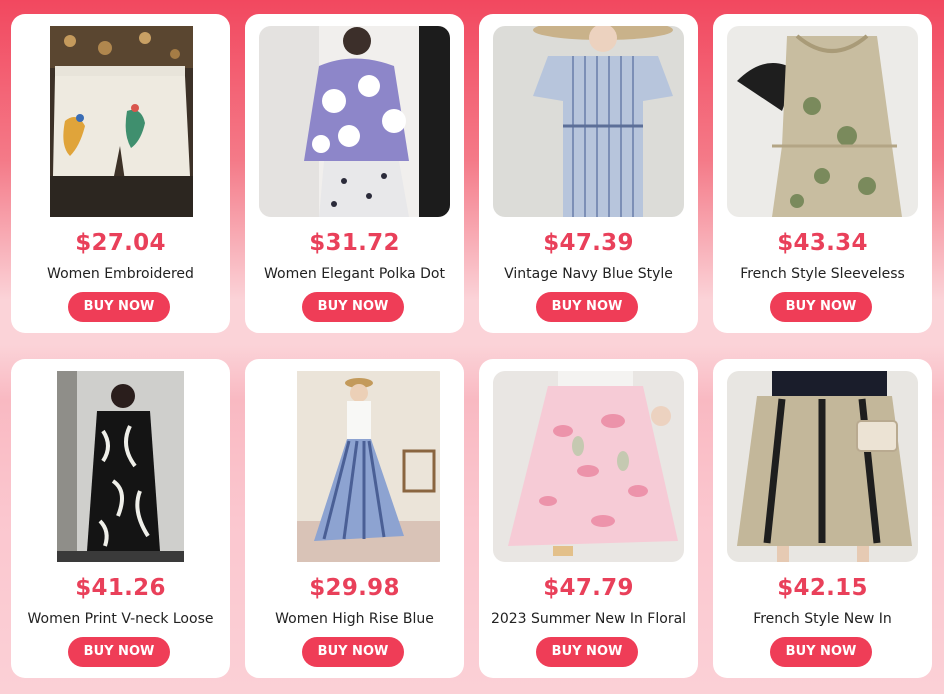  I want to click on product-card: $41.26 Women Print V-neck Loose BUY NOW, so click(120, 518).